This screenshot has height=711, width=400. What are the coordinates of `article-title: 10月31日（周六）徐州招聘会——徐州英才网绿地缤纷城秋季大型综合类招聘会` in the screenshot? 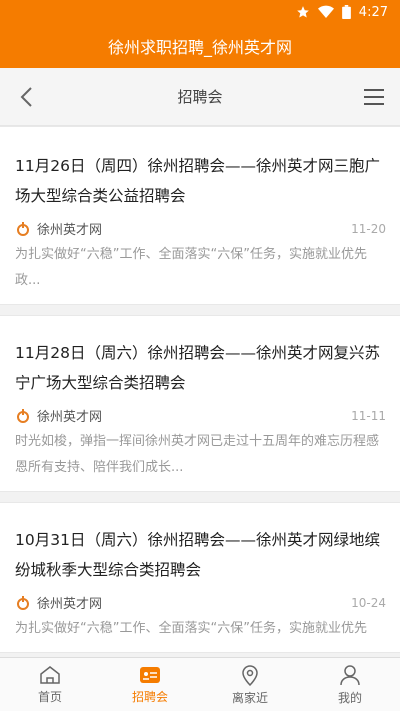 It's located at (200, 555).